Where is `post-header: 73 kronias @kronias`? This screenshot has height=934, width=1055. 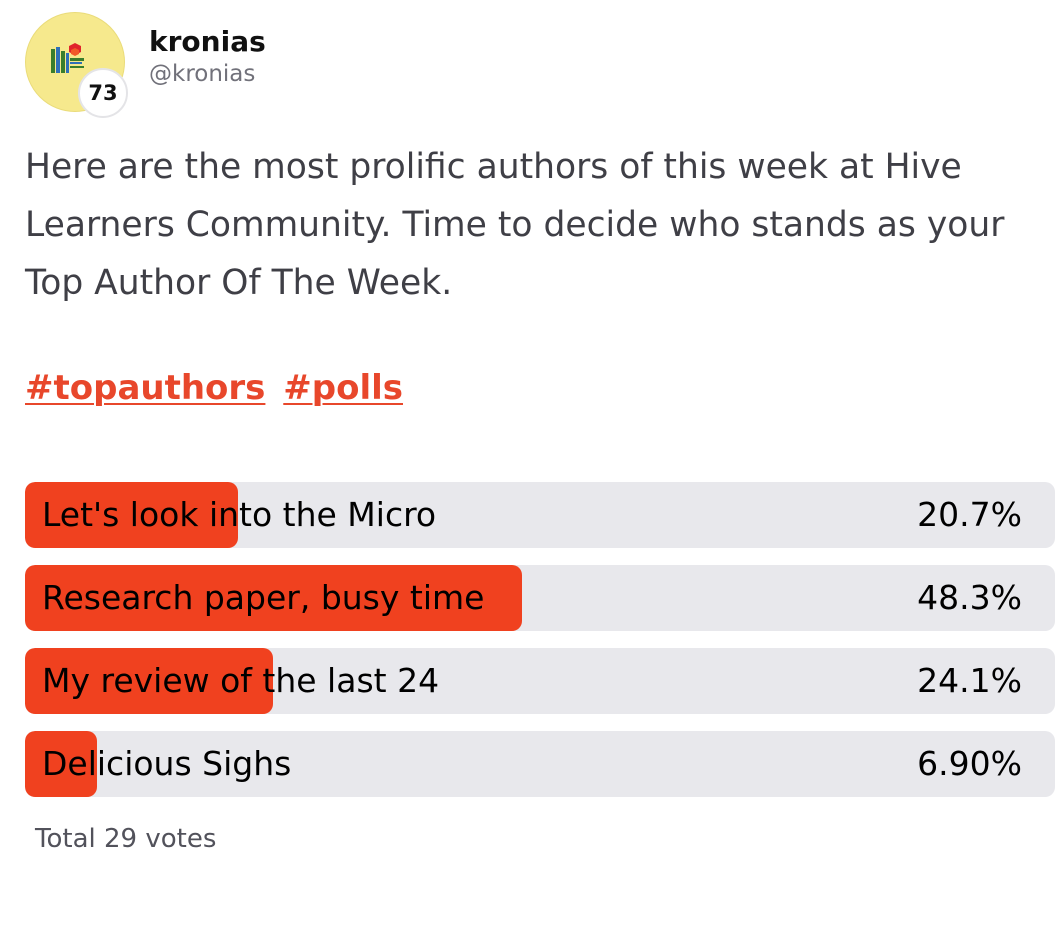
post-header: 73 kronias @kronias is located at coordinates (145, 65).